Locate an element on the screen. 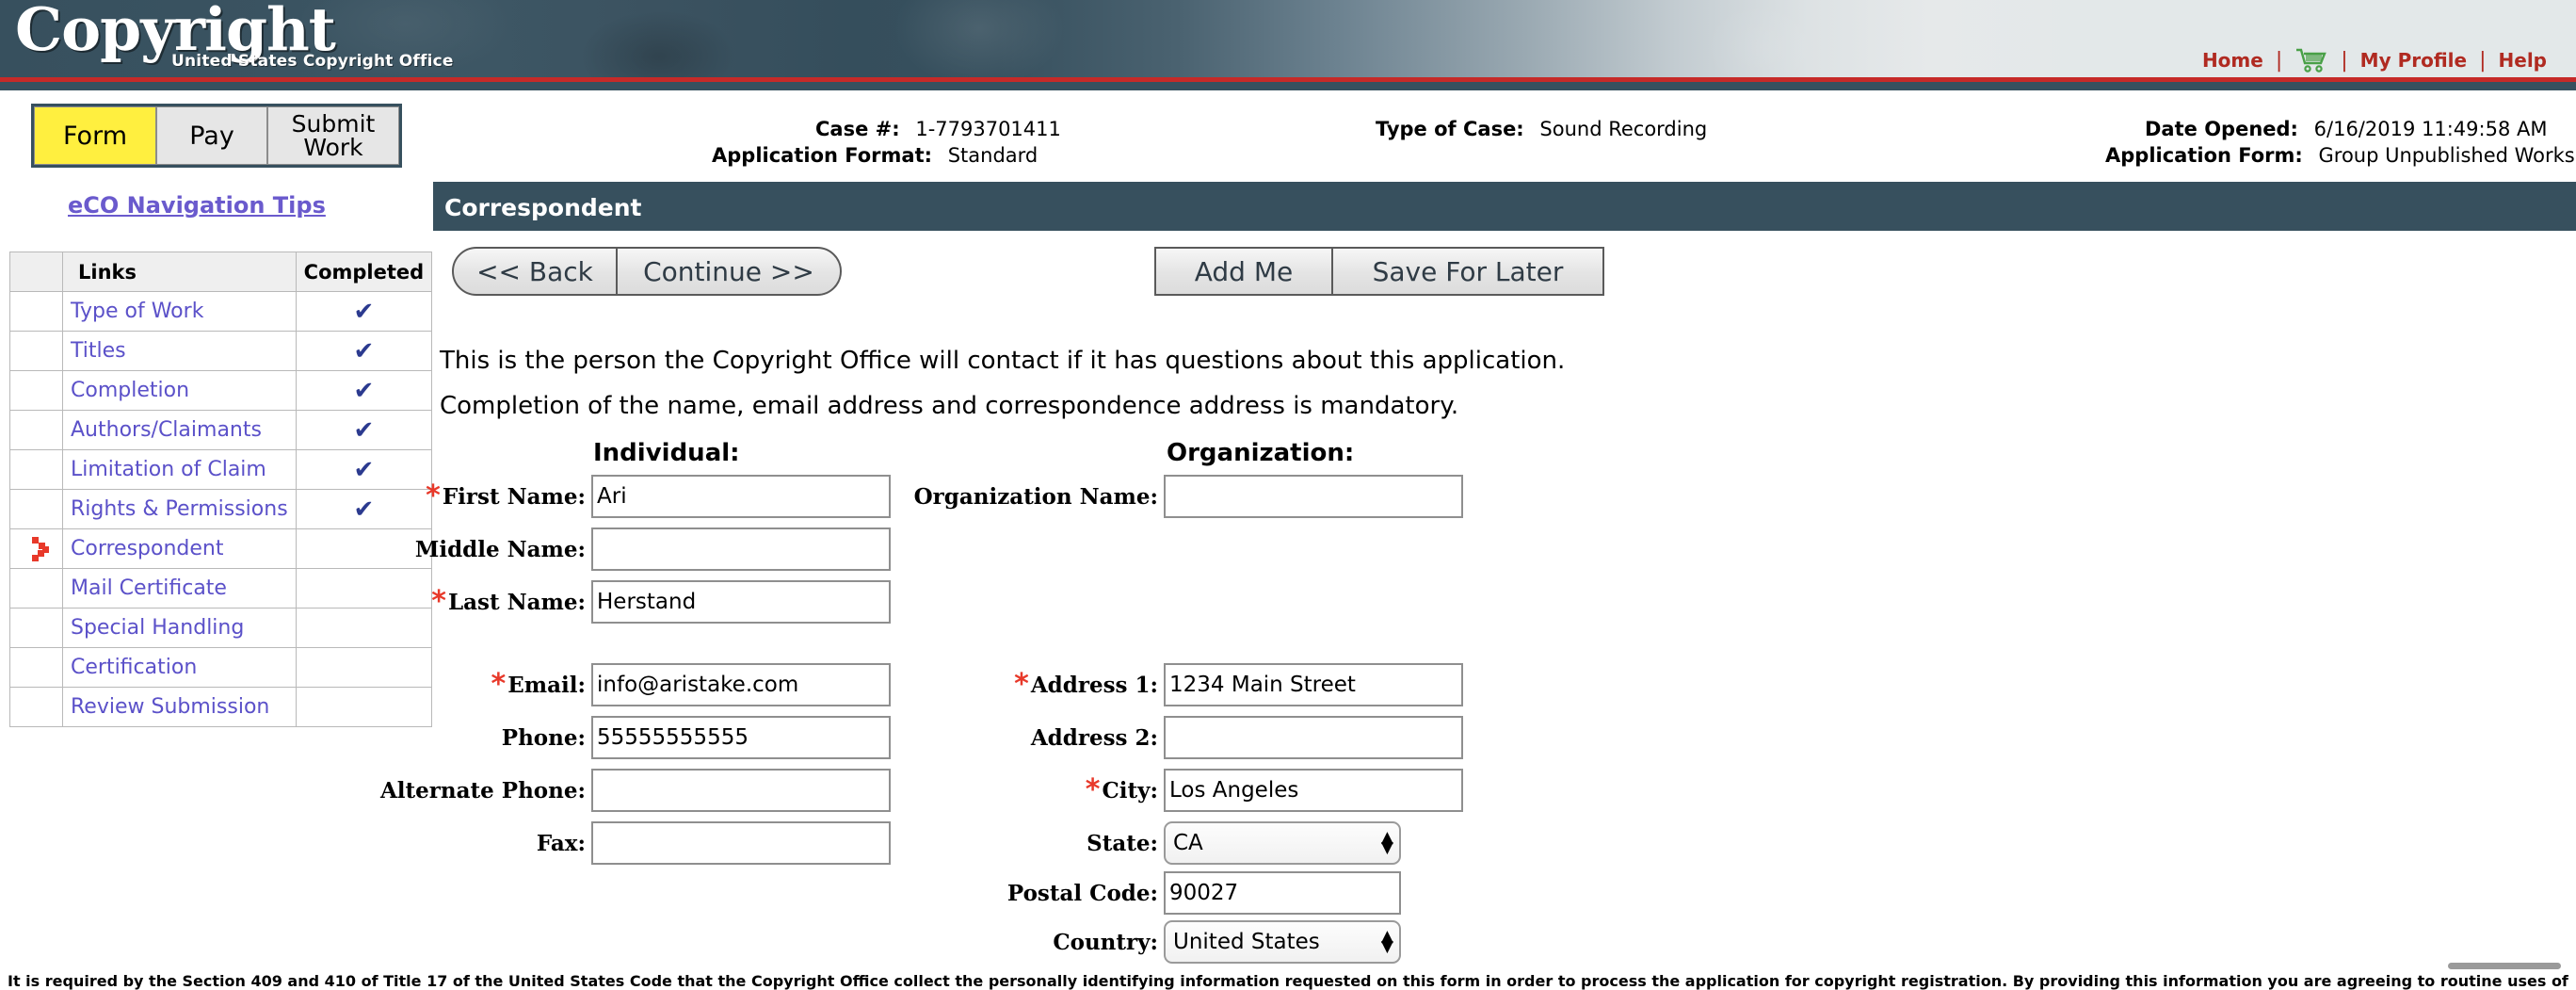 The height and width of the screenshot is (990, 2576). organization-name-input is located at coordinates (1313, 496).